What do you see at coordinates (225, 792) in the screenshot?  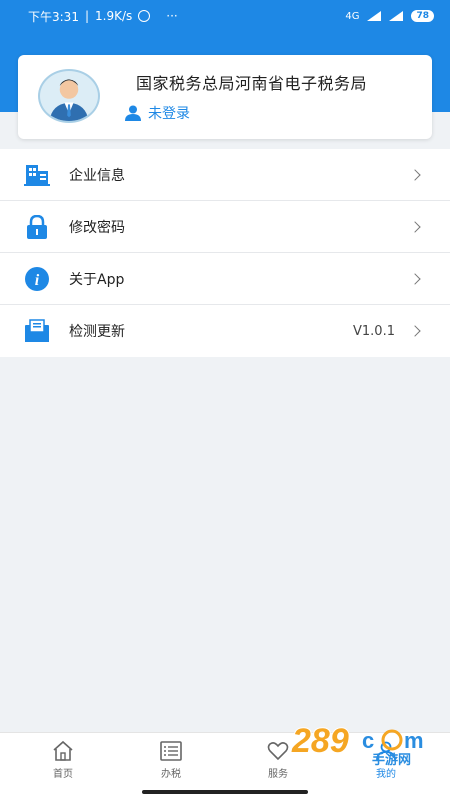 I see `home-indicator` at bounding box center [225, 792].